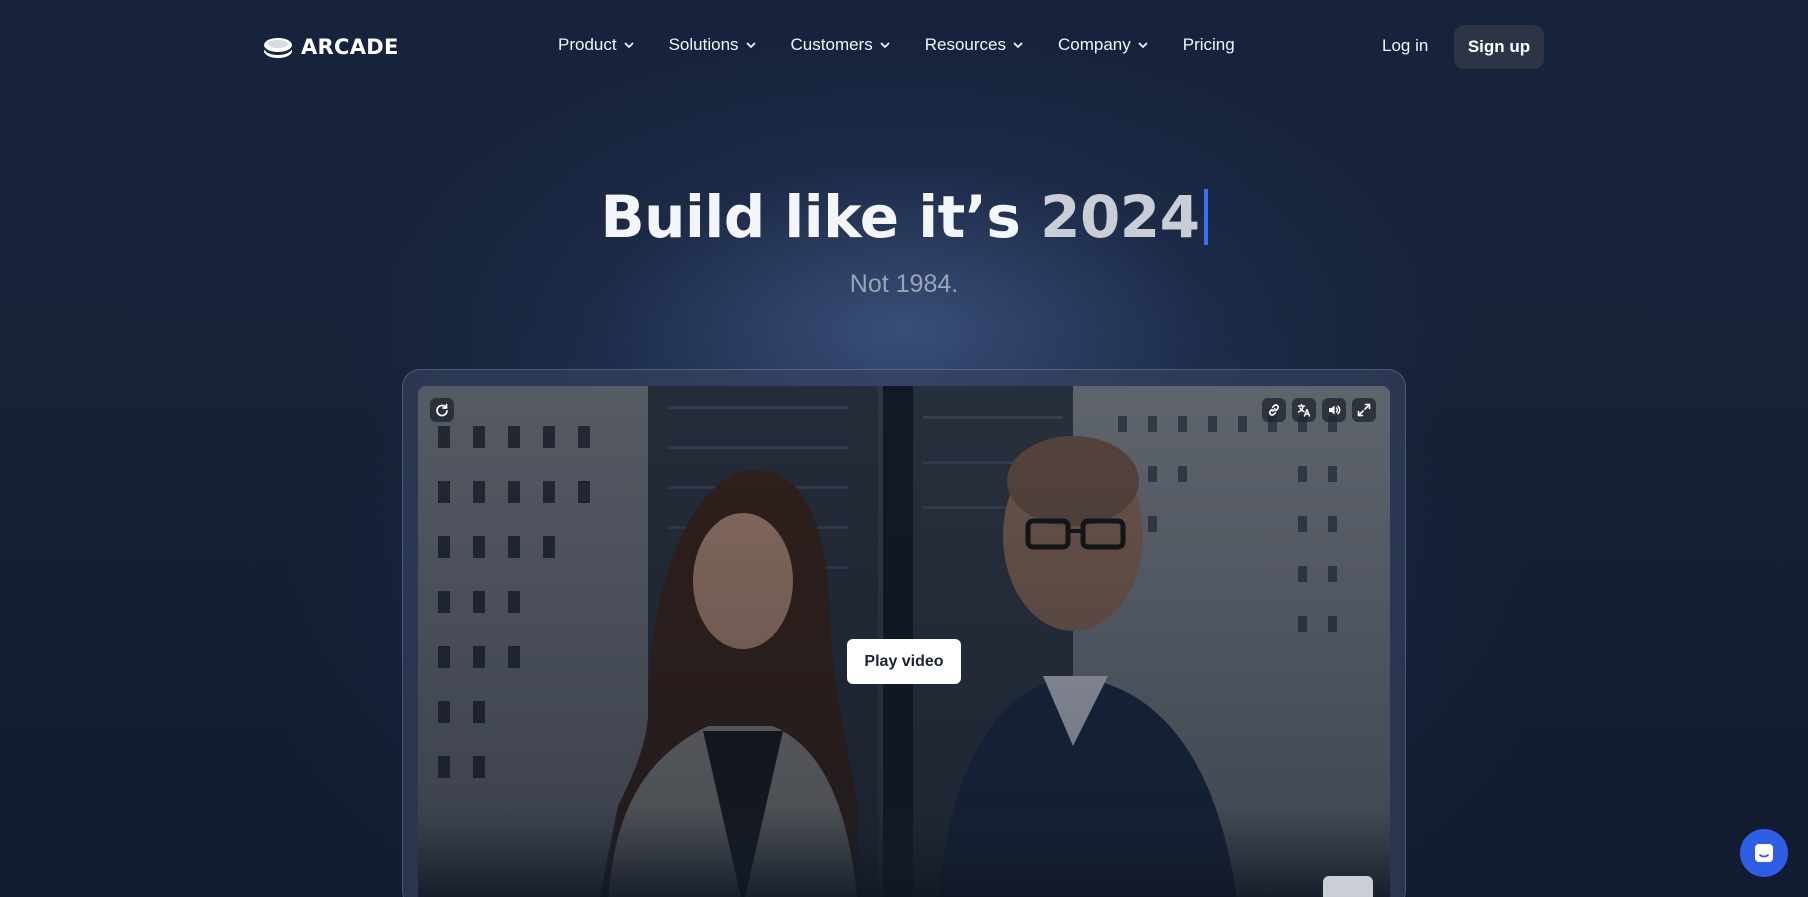 This screenshot has width=1808, height=897. I want to click on hero-title: Build like it’s 2024, so click(904, 217).